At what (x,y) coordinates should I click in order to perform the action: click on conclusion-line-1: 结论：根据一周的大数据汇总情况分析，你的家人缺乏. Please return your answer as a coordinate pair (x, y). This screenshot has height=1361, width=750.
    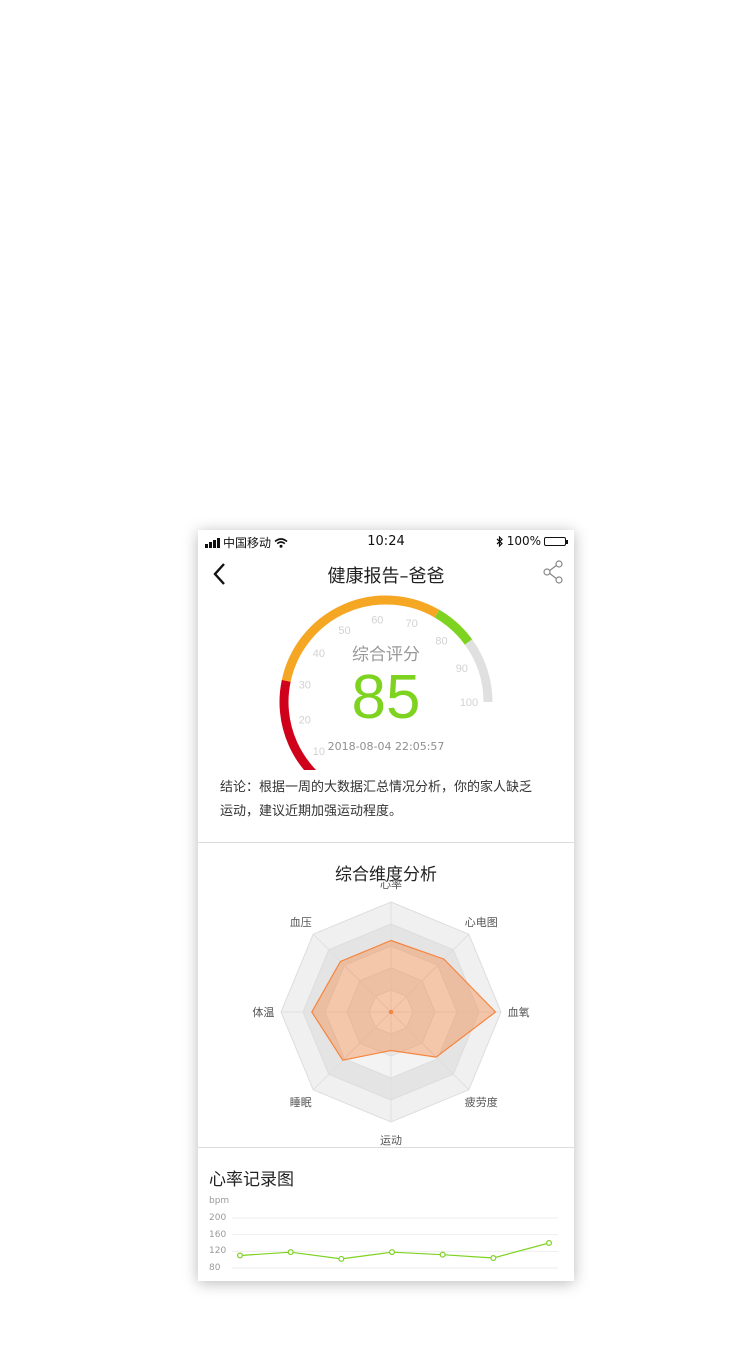
    Looking at the image, I should click on (376, 787).